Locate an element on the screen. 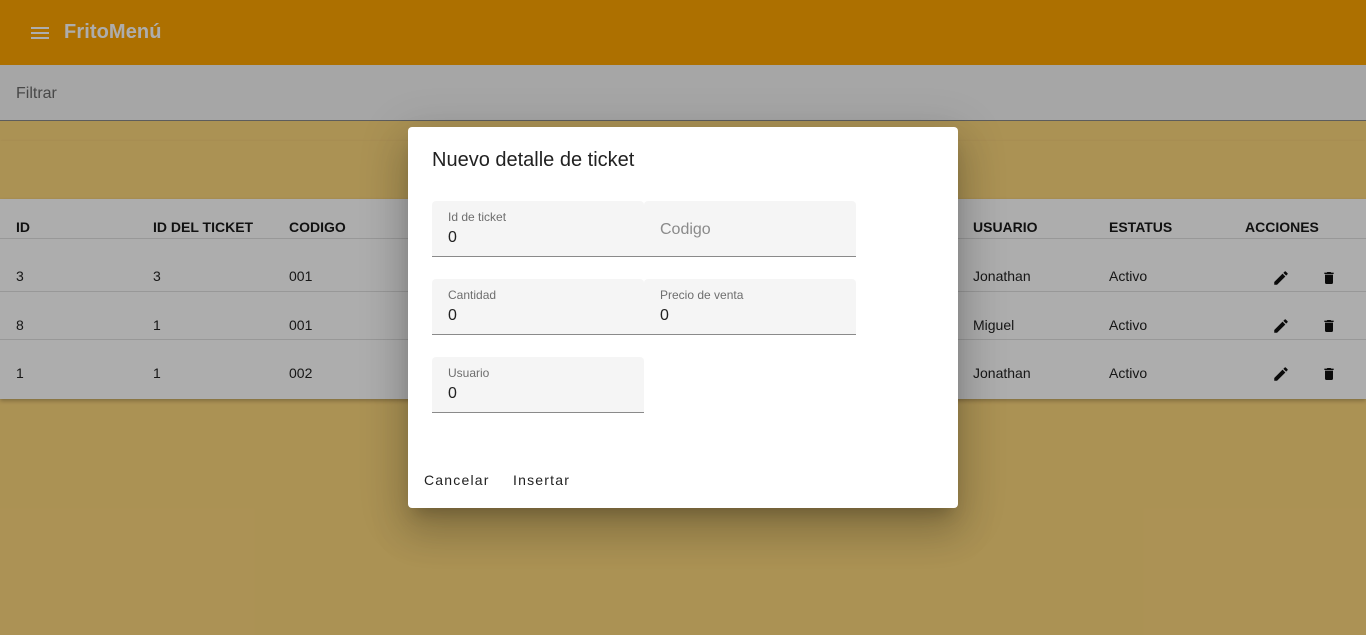 This screenshot has width=1366, height=635. codigo-input is located at coordinates (750, 230).